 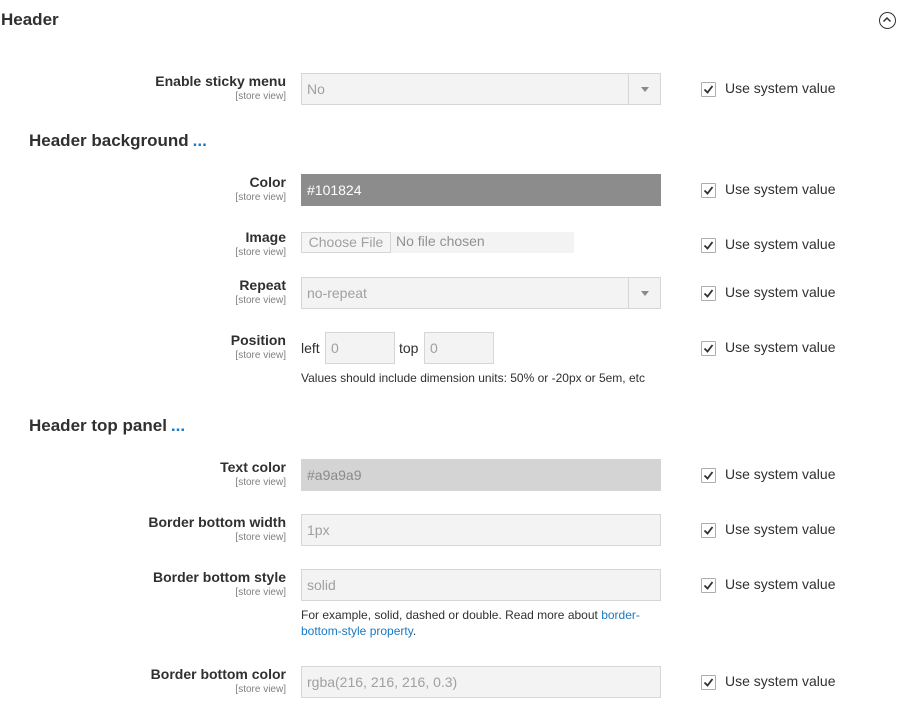 I want to click on sticky-use-system-checkbox, so click(x=708, y=89).